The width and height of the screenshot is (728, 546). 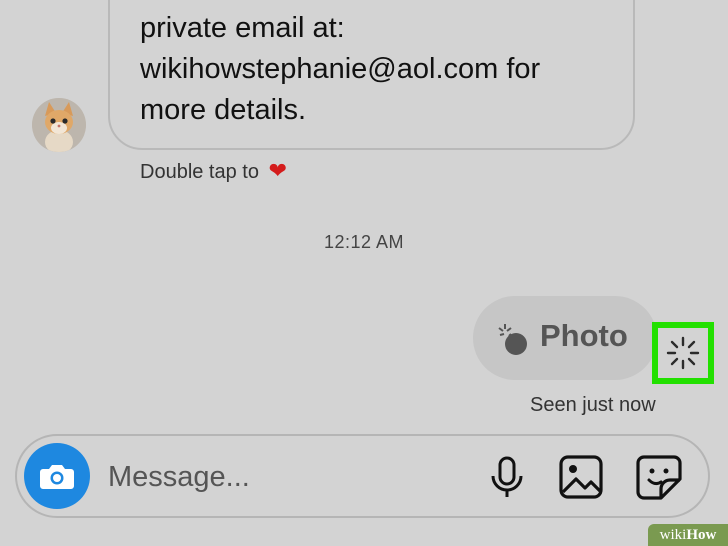 I want to click on contact-avatar, so click(x=59, y=125).